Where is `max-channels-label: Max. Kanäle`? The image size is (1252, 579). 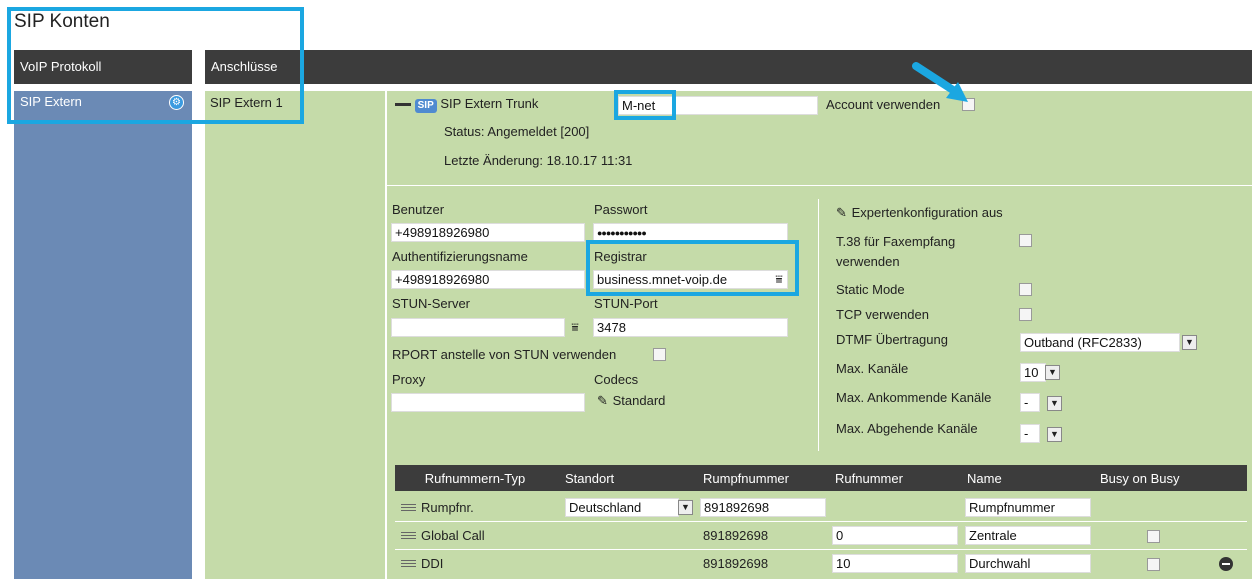 max-channels-label: Max. Kanäle is located at coordinates (872, 368).